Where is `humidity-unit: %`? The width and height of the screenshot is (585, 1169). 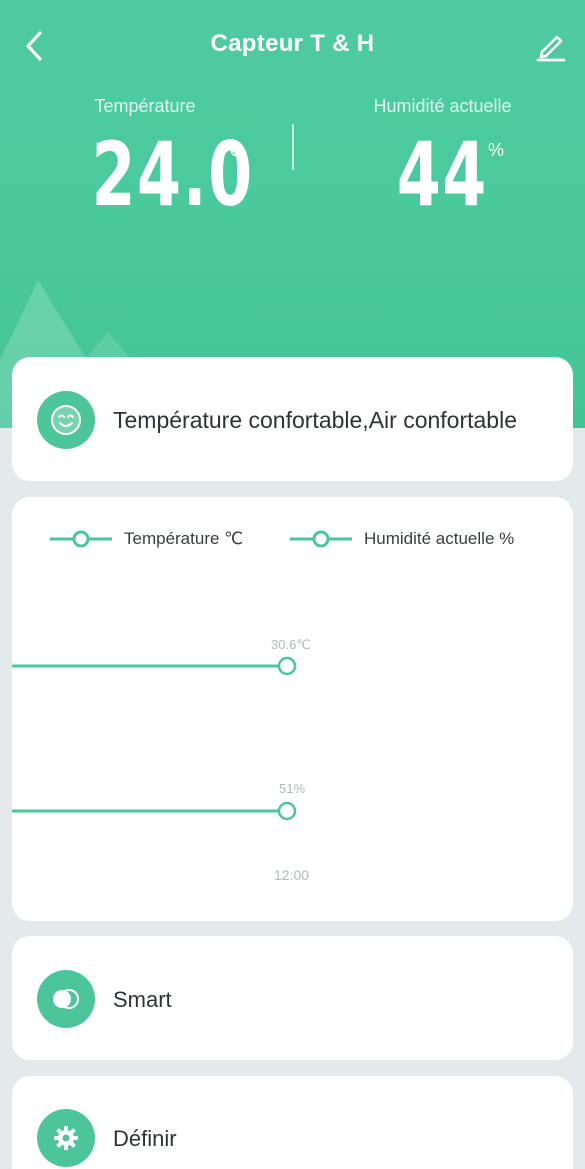
humidity-unit: % is located at coordinates (496, 150).